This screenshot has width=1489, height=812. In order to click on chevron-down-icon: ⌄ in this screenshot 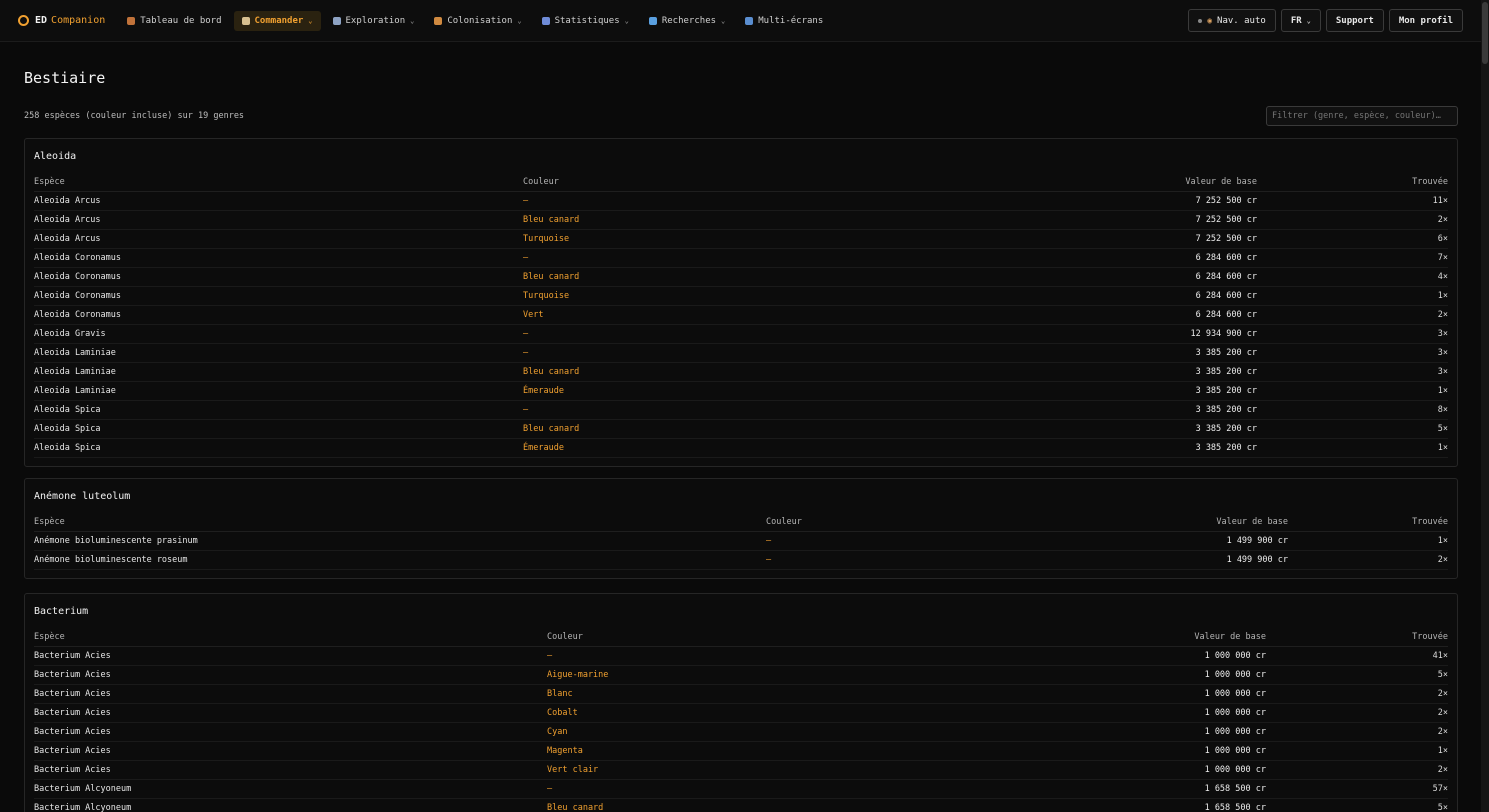, I will do `click(310, 20)`.